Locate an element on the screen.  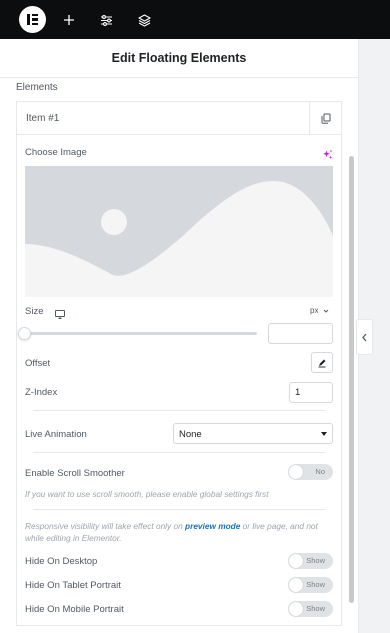
page-title: Edit Floating Elements is located at coordinates (179, 58).